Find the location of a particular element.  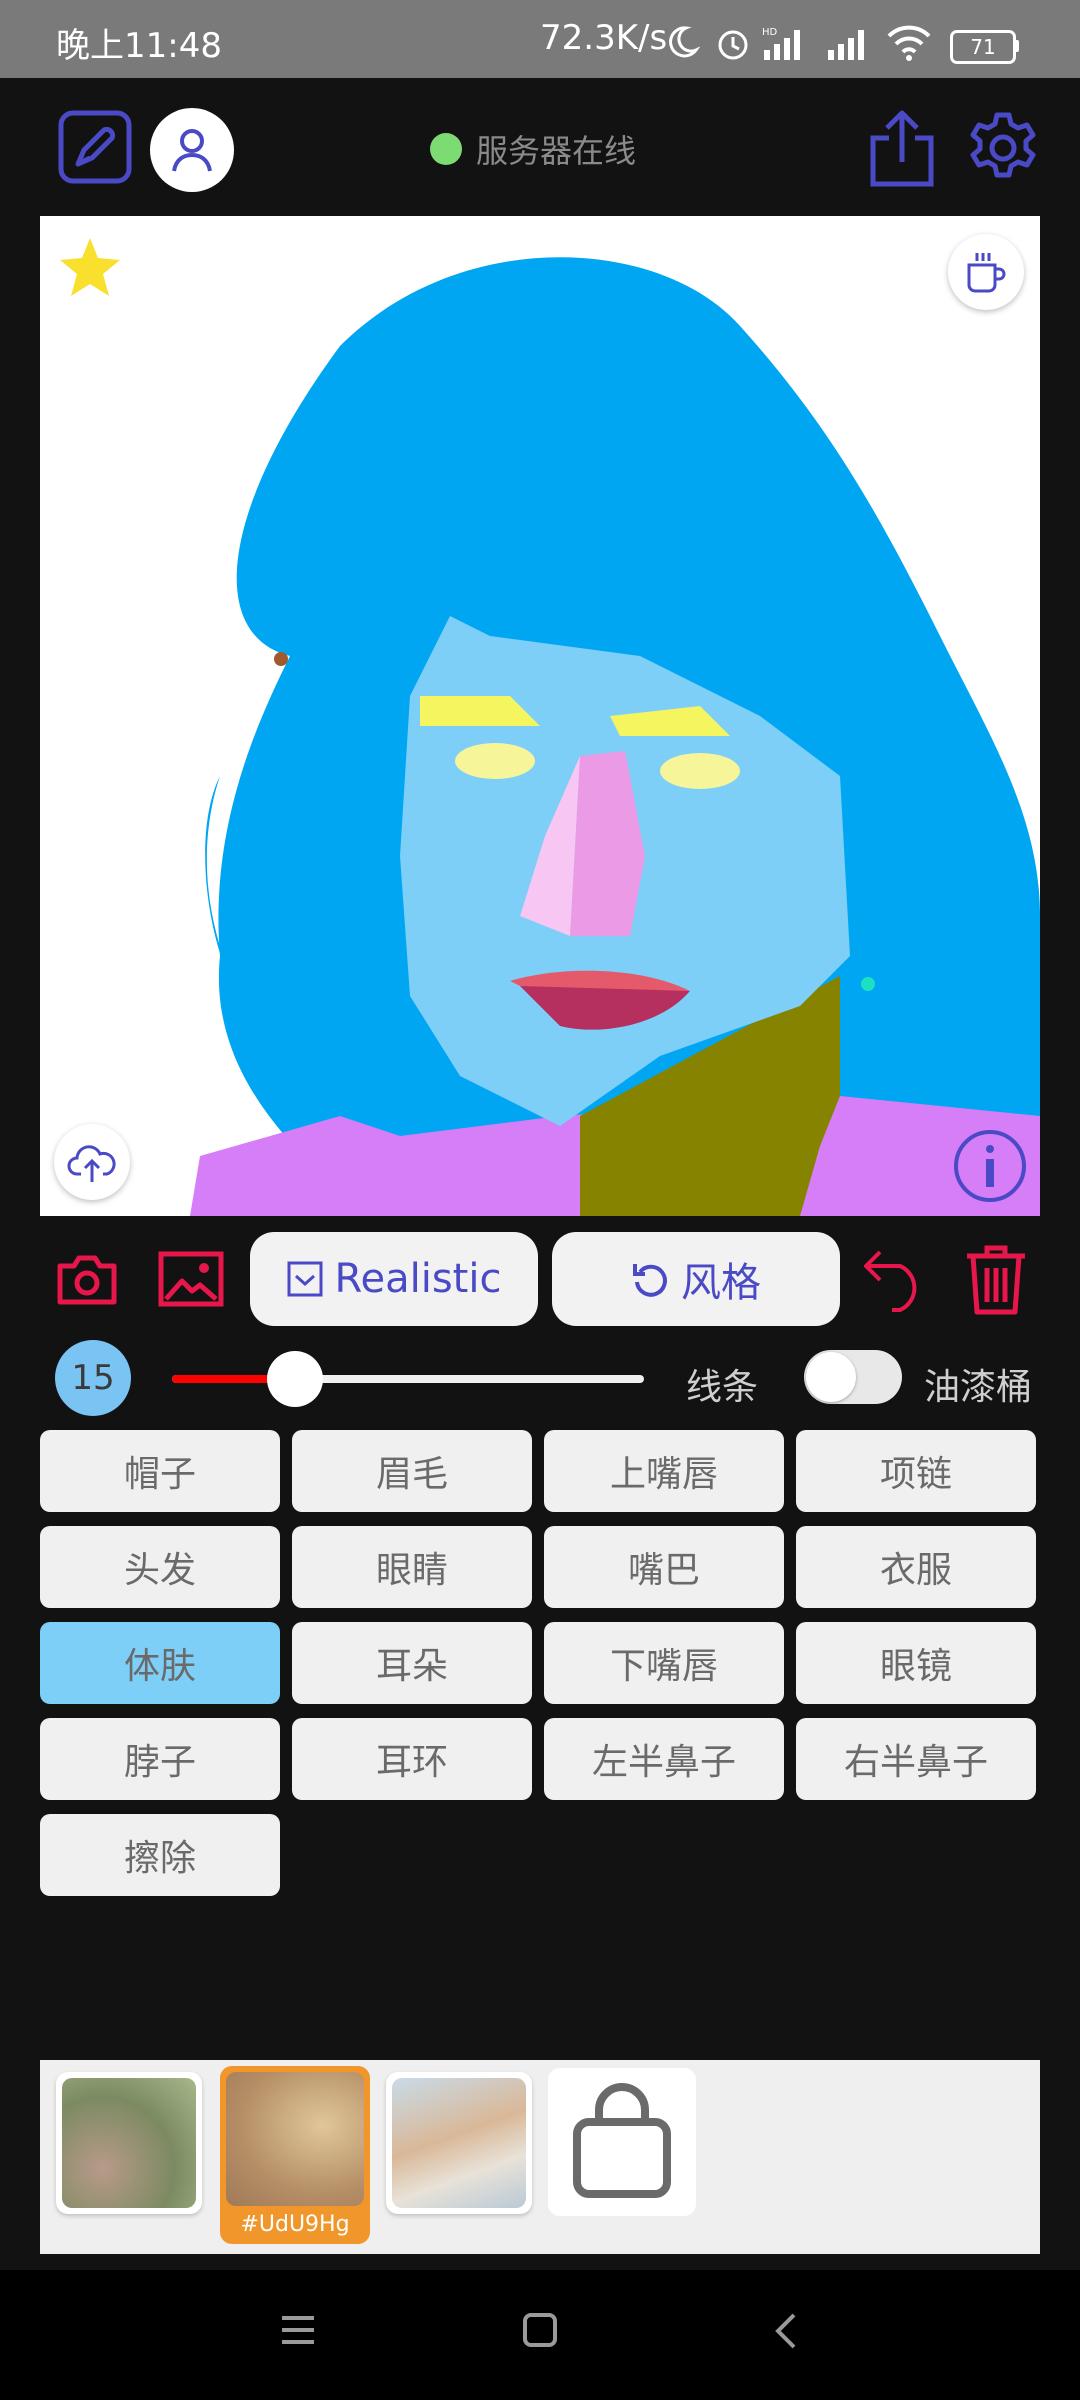

segment-label-button: 擦除 is located at coordinates (160, 1855).